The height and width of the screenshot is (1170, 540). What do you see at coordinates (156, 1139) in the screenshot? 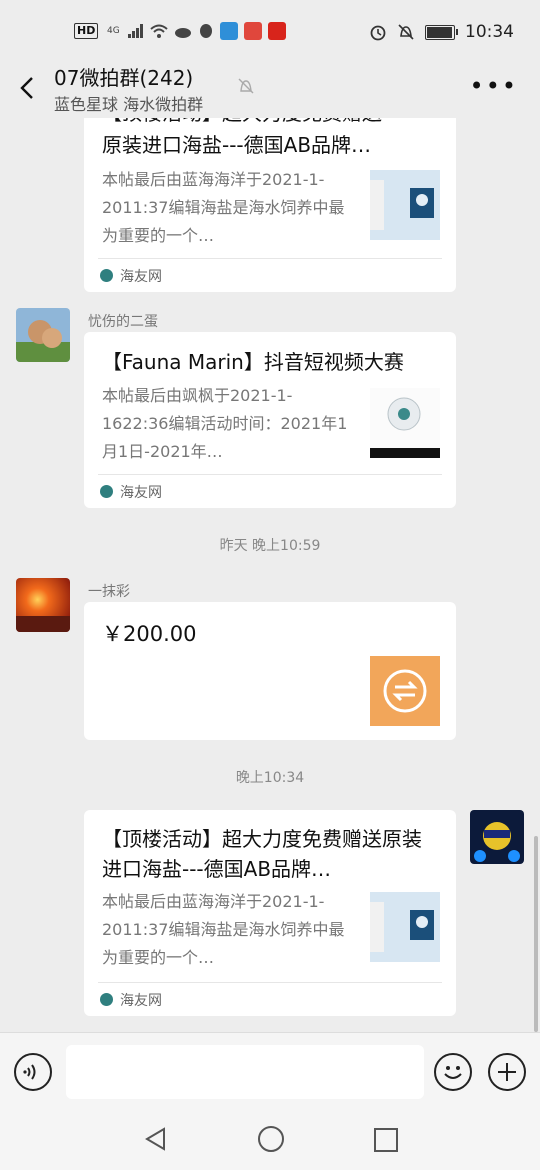
I see `nav-back-icon` at bounding box center [156, 1139].